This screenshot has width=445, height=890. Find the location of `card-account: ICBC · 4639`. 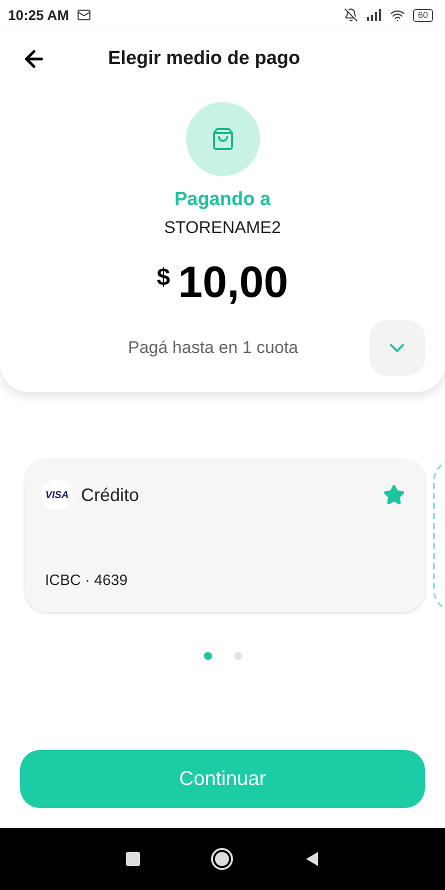

card-account: ICBC · 4639 is located at coordinates (87, 580).